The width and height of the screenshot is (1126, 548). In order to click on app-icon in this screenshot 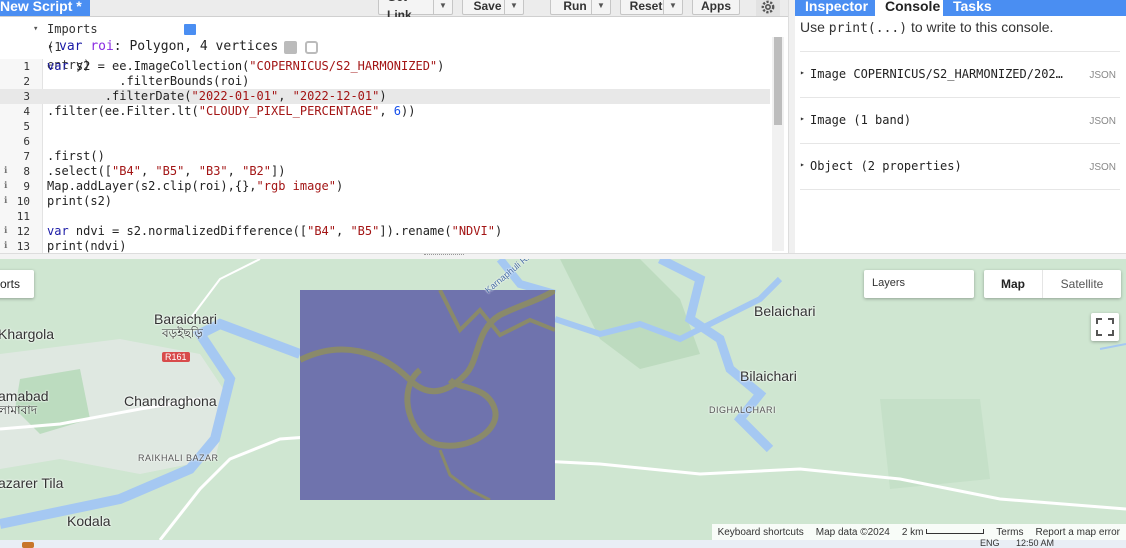, I will do `click(28, 545)`.